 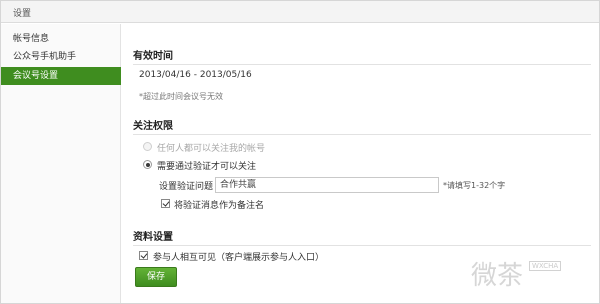 What do you see at coordinates (239, 258) in the screenshot?
I see `mutual-visible-label: 参与人相互可见（客户端展示参与人入口）` at bounding box center [239, 258].